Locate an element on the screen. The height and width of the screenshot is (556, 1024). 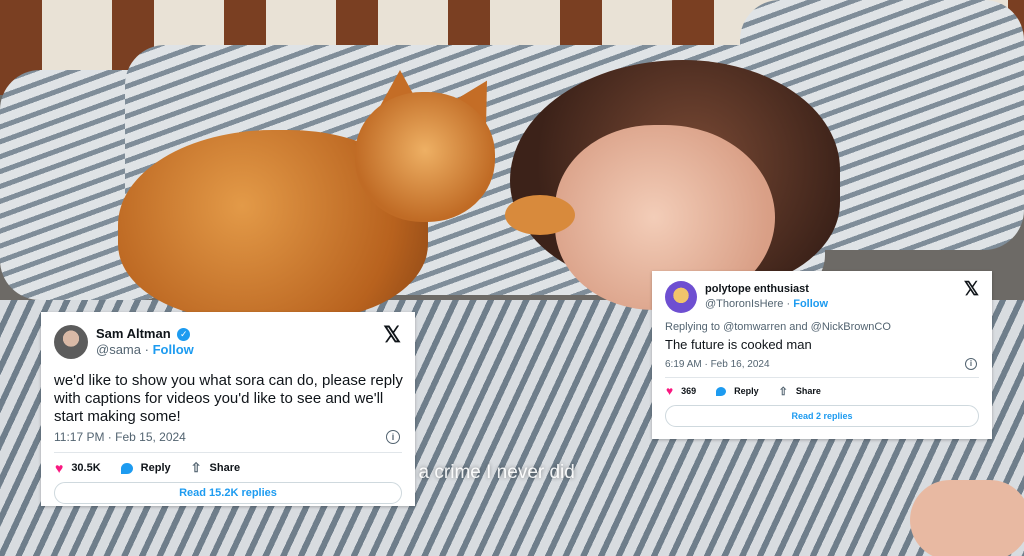
tweet-text: The future is cooked man is located at coordinates (738, 344).